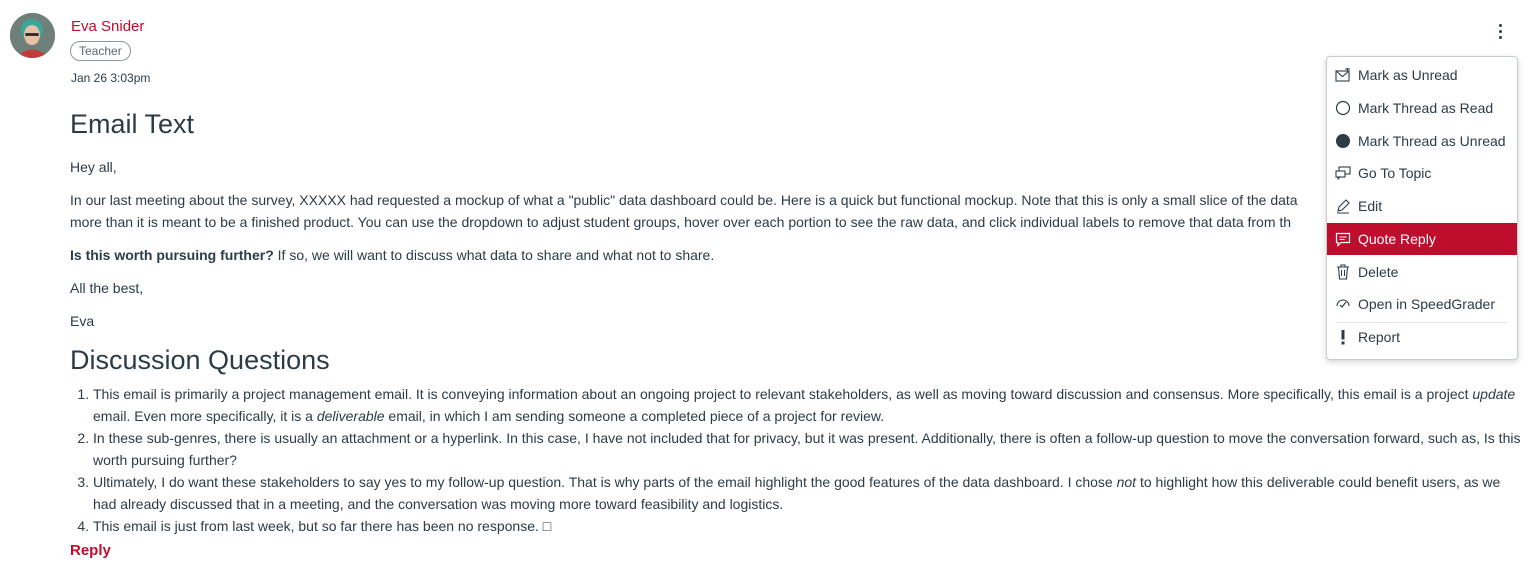 The height and width of the screenshot is (583, 1536). Describe the element at coordinates (172, 255) in the screenshot. I see `question-bold: Is this worth pursuing further?` at that location.